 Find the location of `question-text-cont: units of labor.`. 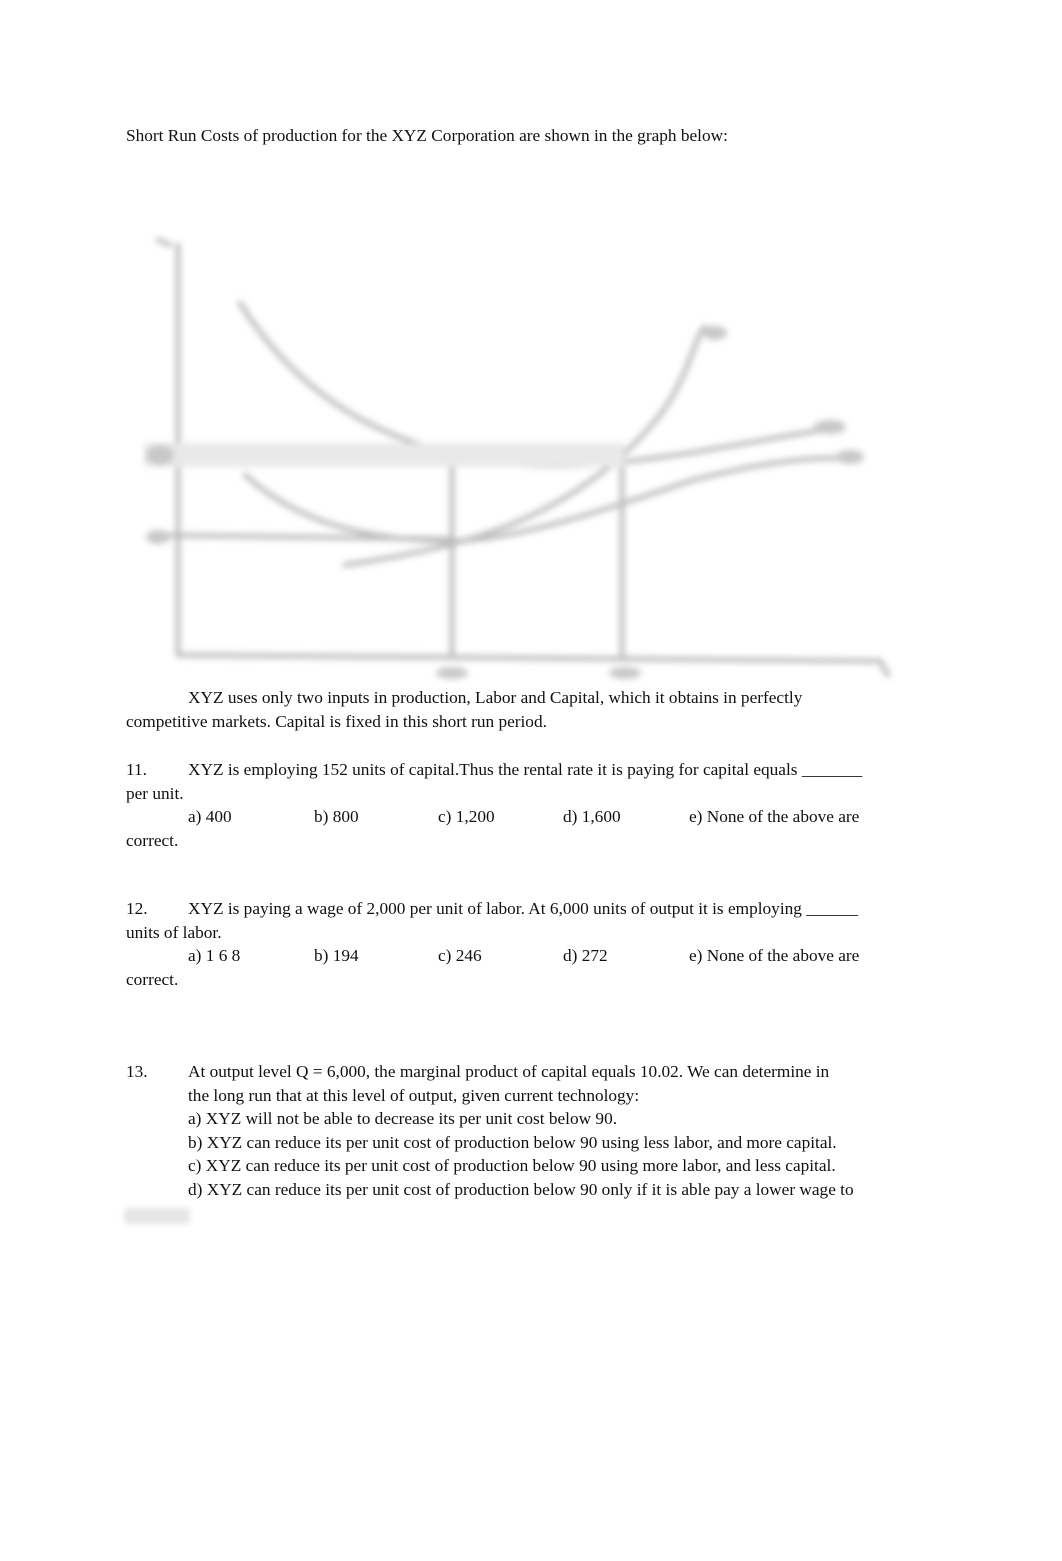

question-text-cont: units of labor. is located at coordinates (174, 932).